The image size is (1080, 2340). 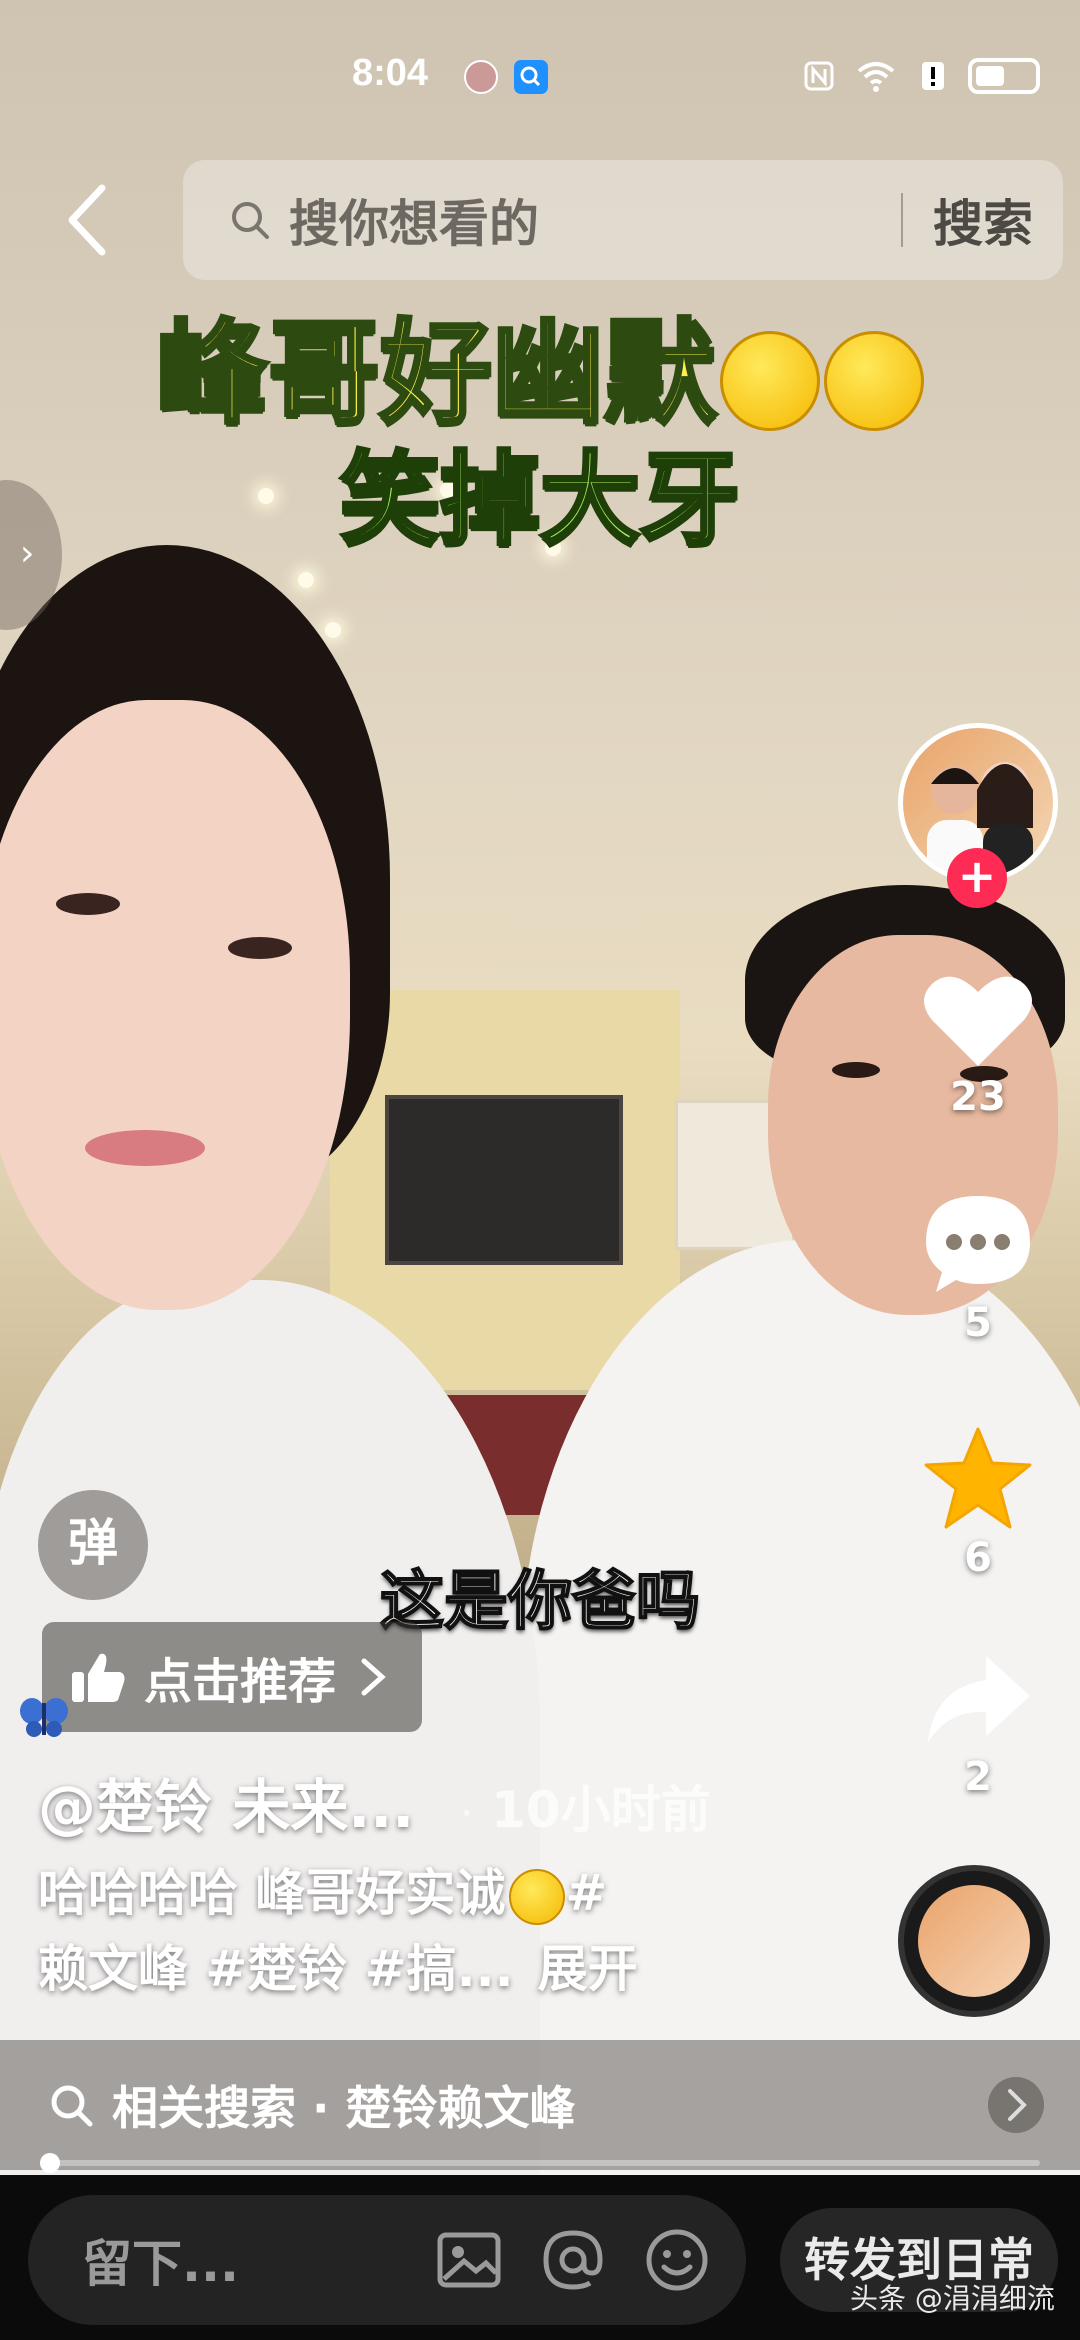 What do you see at coordinates (601, 1810) in the screenshot?
I see `post-time: 10小时前` at bounding box center [601, 1810].